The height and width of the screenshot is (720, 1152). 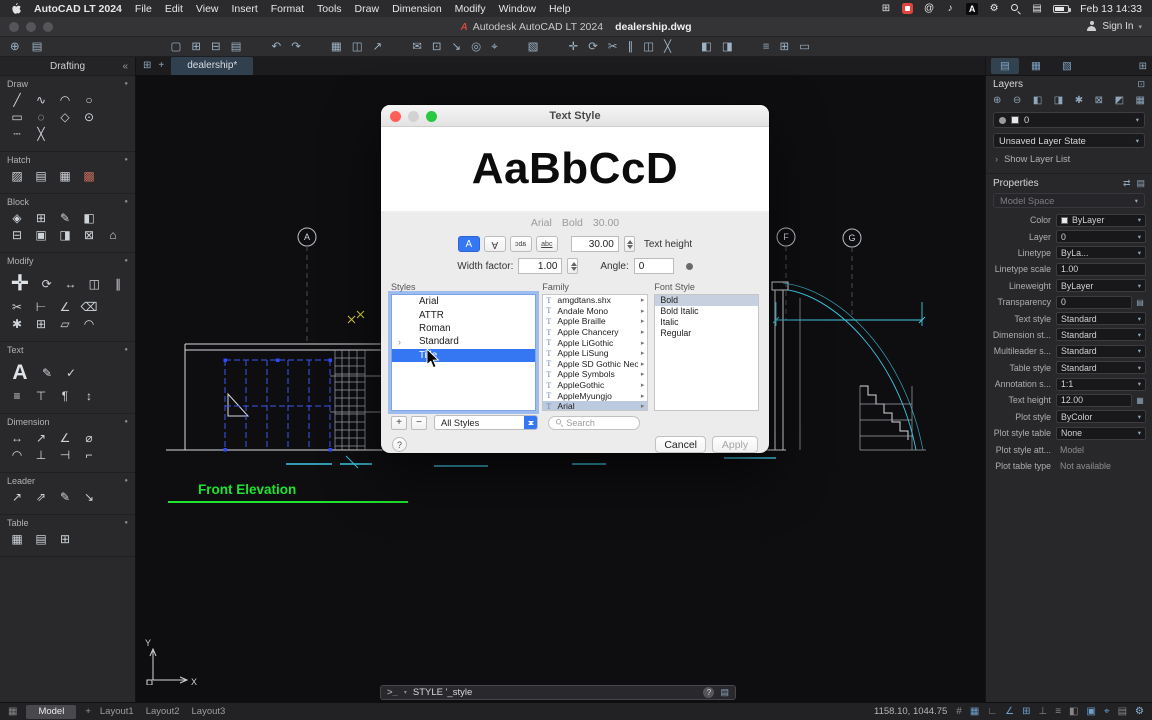 I want to click on minimize-button, so click(x=31, y=26).